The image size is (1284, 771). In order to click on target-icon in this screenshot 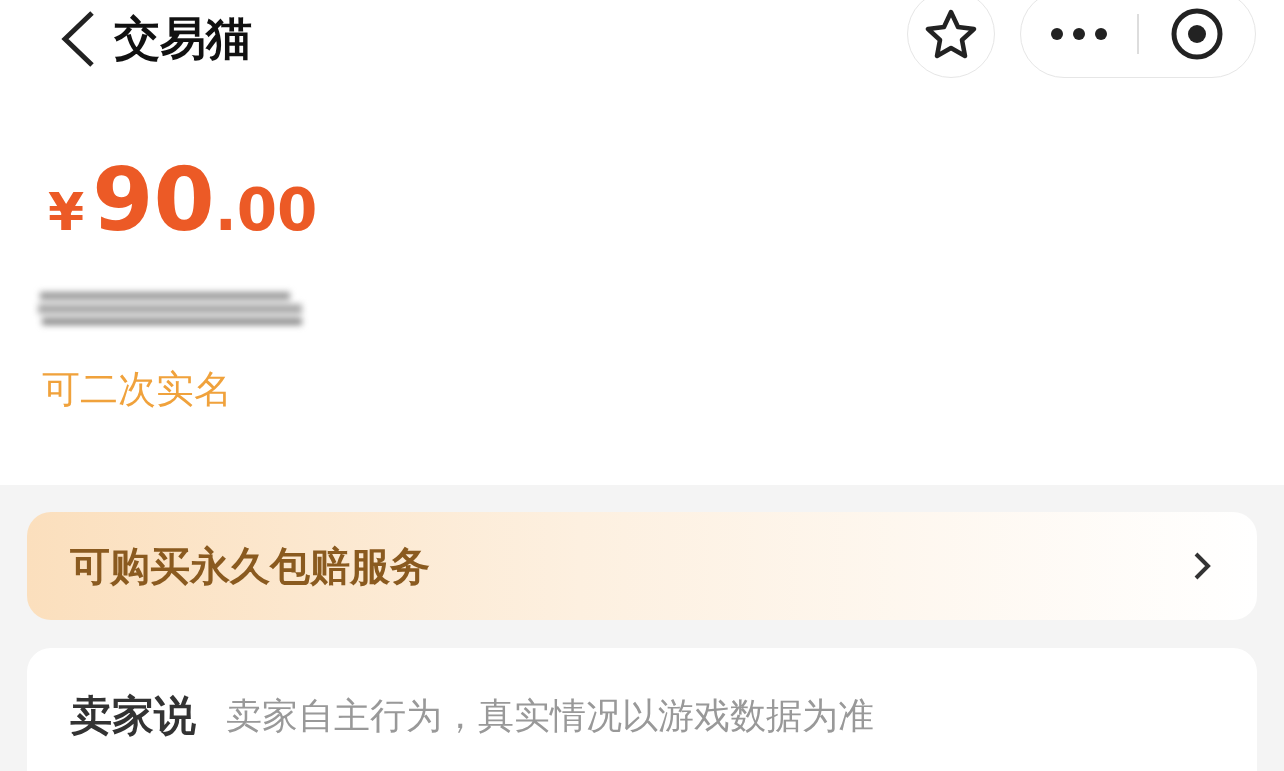, I will do `click(1197, 34)`.